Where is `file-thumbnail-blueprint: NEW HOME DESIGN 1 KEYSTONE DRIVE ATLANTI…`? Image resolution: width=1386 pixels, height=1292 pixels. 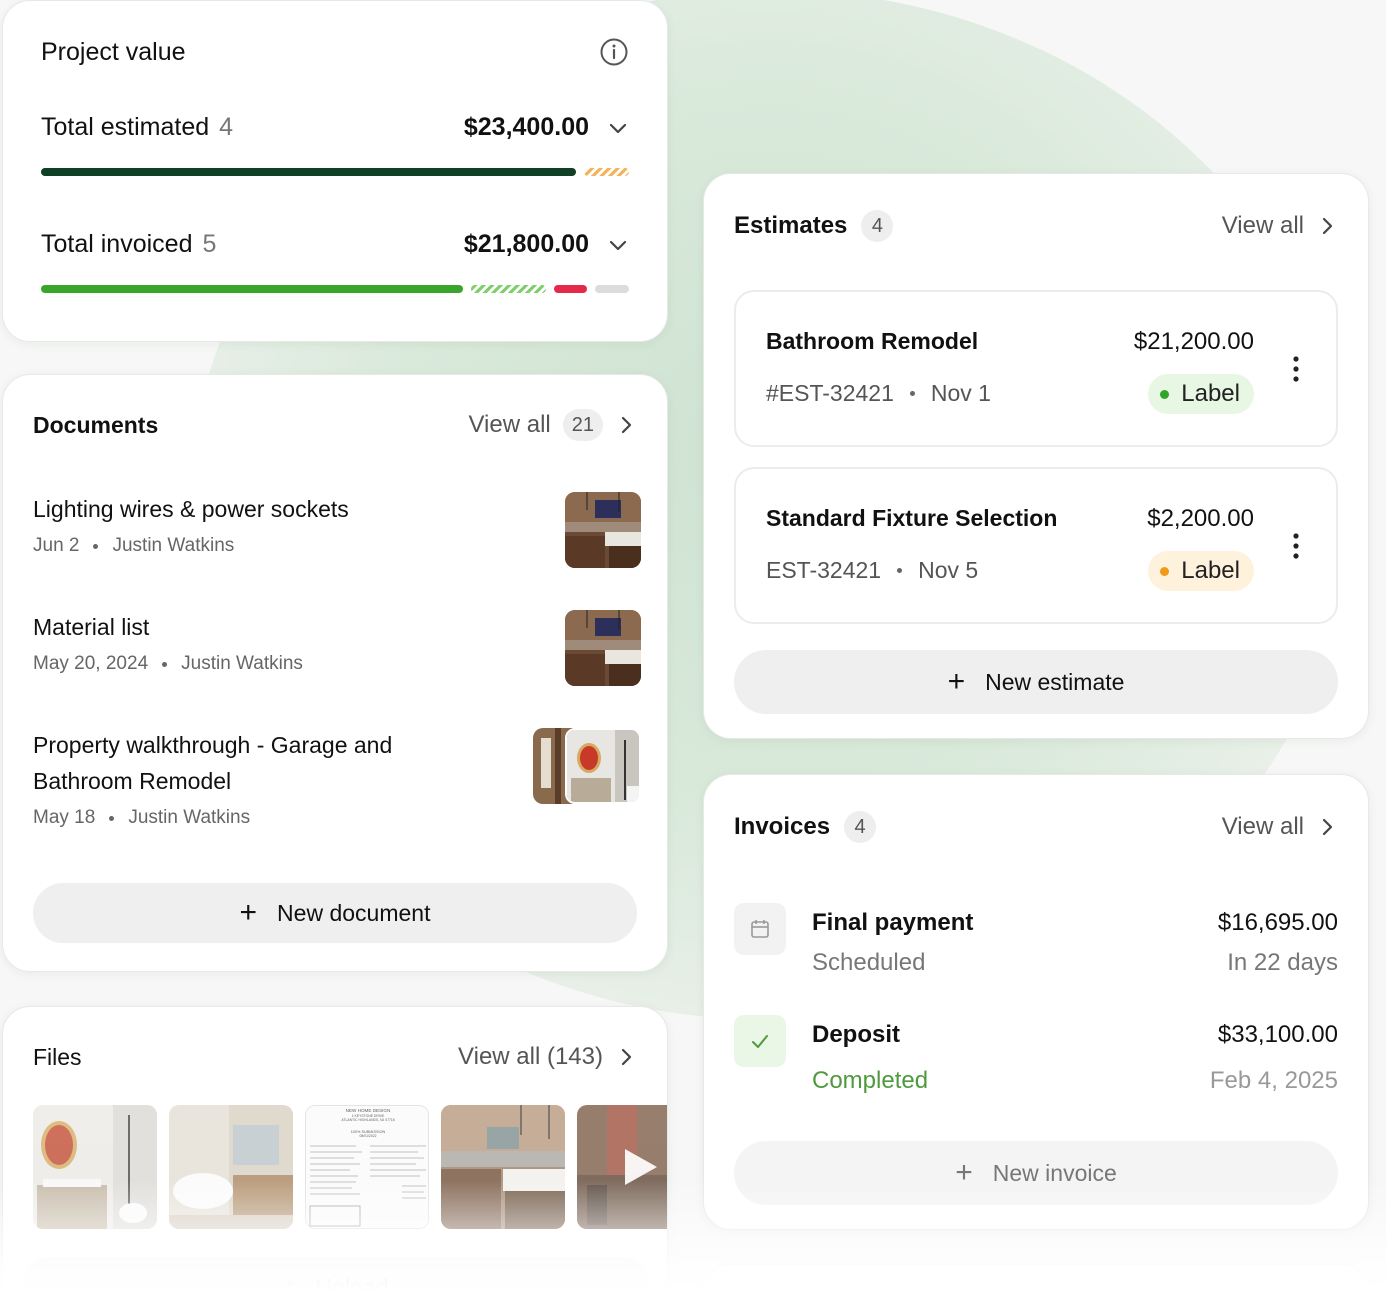 file-thumbnail-blueprint: NEW HOME DESIGN 1 KEYSTONE DRIVE ATLANTI… is located at coordinates (367, 1167).